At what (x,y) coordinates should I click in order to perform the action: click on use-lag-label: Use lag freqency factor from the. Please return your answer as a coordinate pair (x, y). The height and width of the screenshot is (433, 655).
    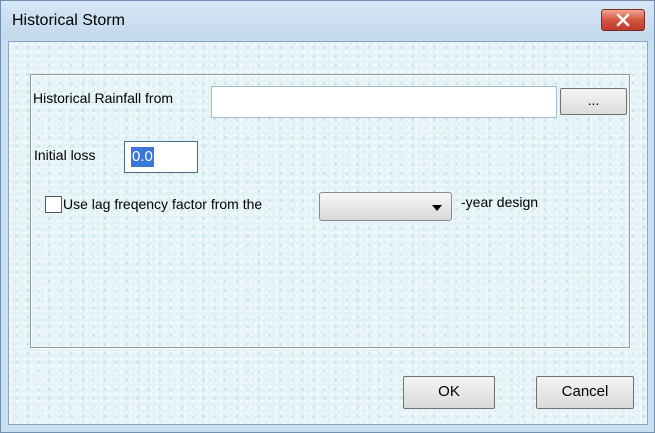
    Looking at the image, I should click on (162, 204).